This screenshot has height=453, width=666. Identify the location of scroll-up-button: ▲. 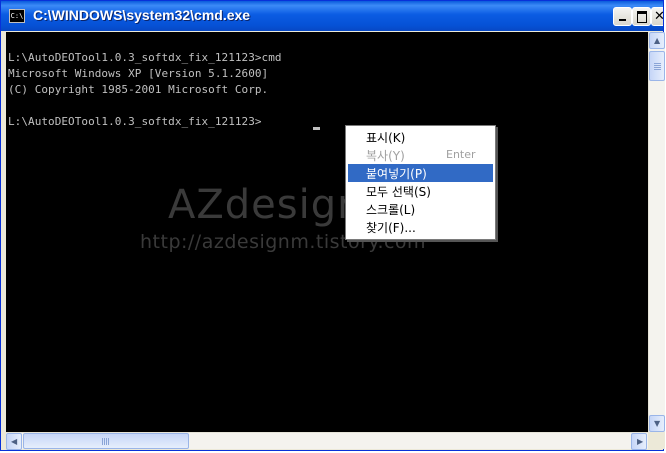
(657, 40).